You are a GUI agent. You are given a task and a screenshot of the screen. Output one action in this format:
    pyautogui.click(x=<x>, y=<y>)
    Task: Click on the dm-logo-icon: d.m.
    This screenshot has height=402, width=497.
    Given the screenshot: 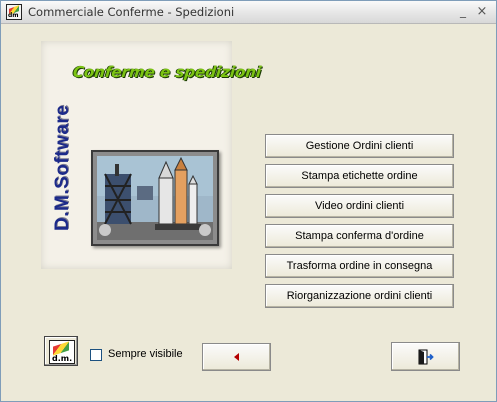 What is the action you would take?
    pyautogui.click(x=62, y=352)
    